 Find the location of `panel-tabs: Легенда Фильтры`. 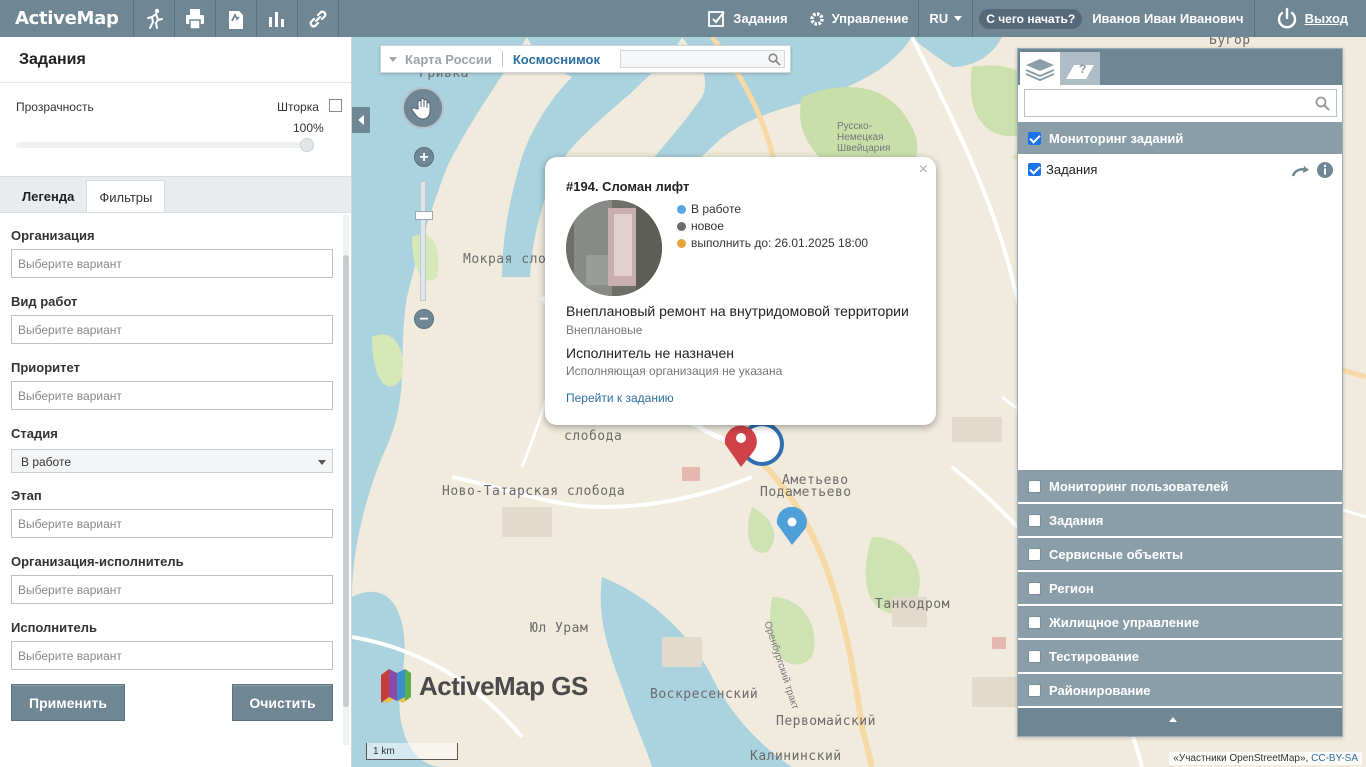

panel-tabs: Легенда Фильтры is located at coordinates (175, 195).